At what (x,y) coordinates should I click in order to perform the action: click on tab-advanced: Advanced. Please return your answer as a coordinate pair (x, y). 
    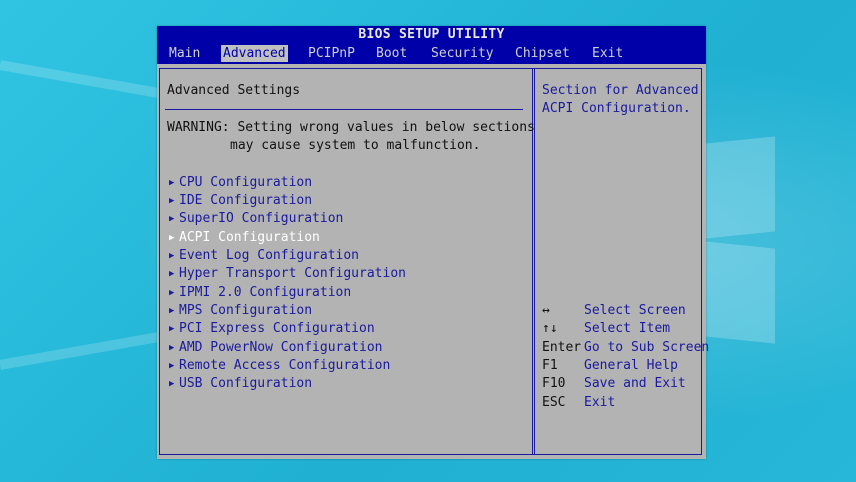
    Looking at the image, I should click on (254, 53).